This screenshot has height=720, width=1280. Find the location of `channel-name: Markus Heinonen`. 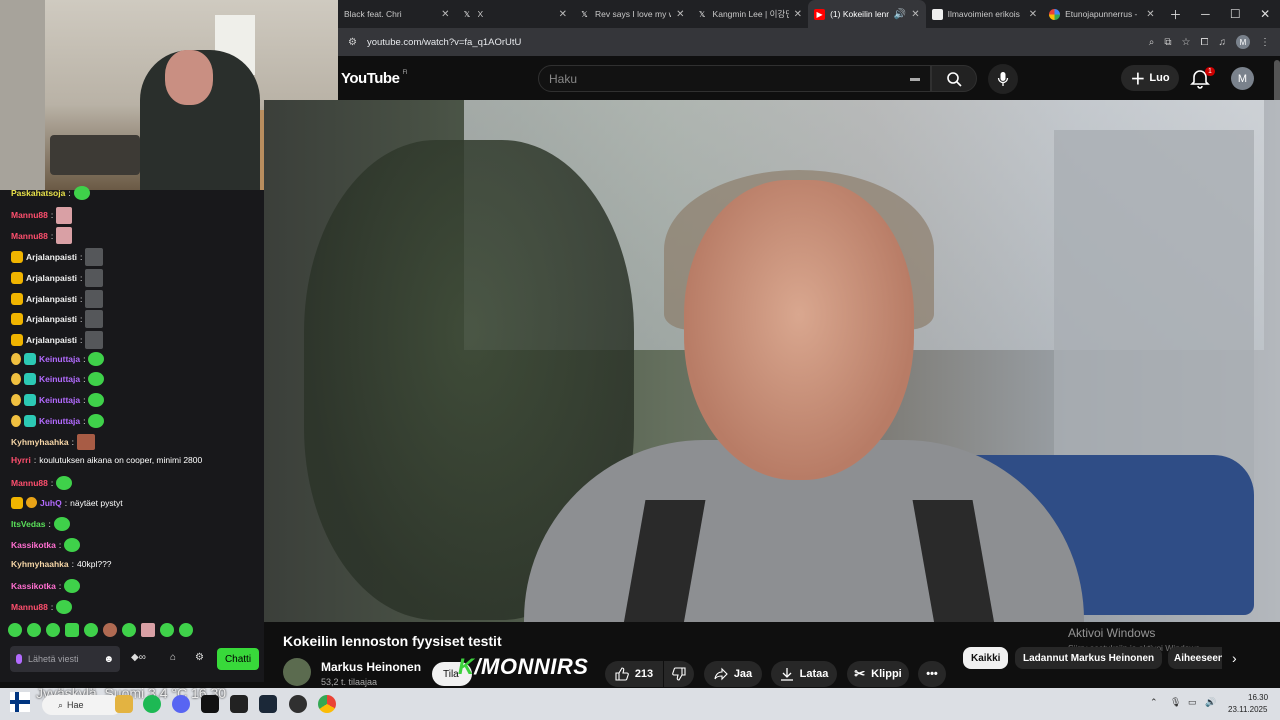

channel-name: Markus Heinonen is located at coordinates (371, 667).